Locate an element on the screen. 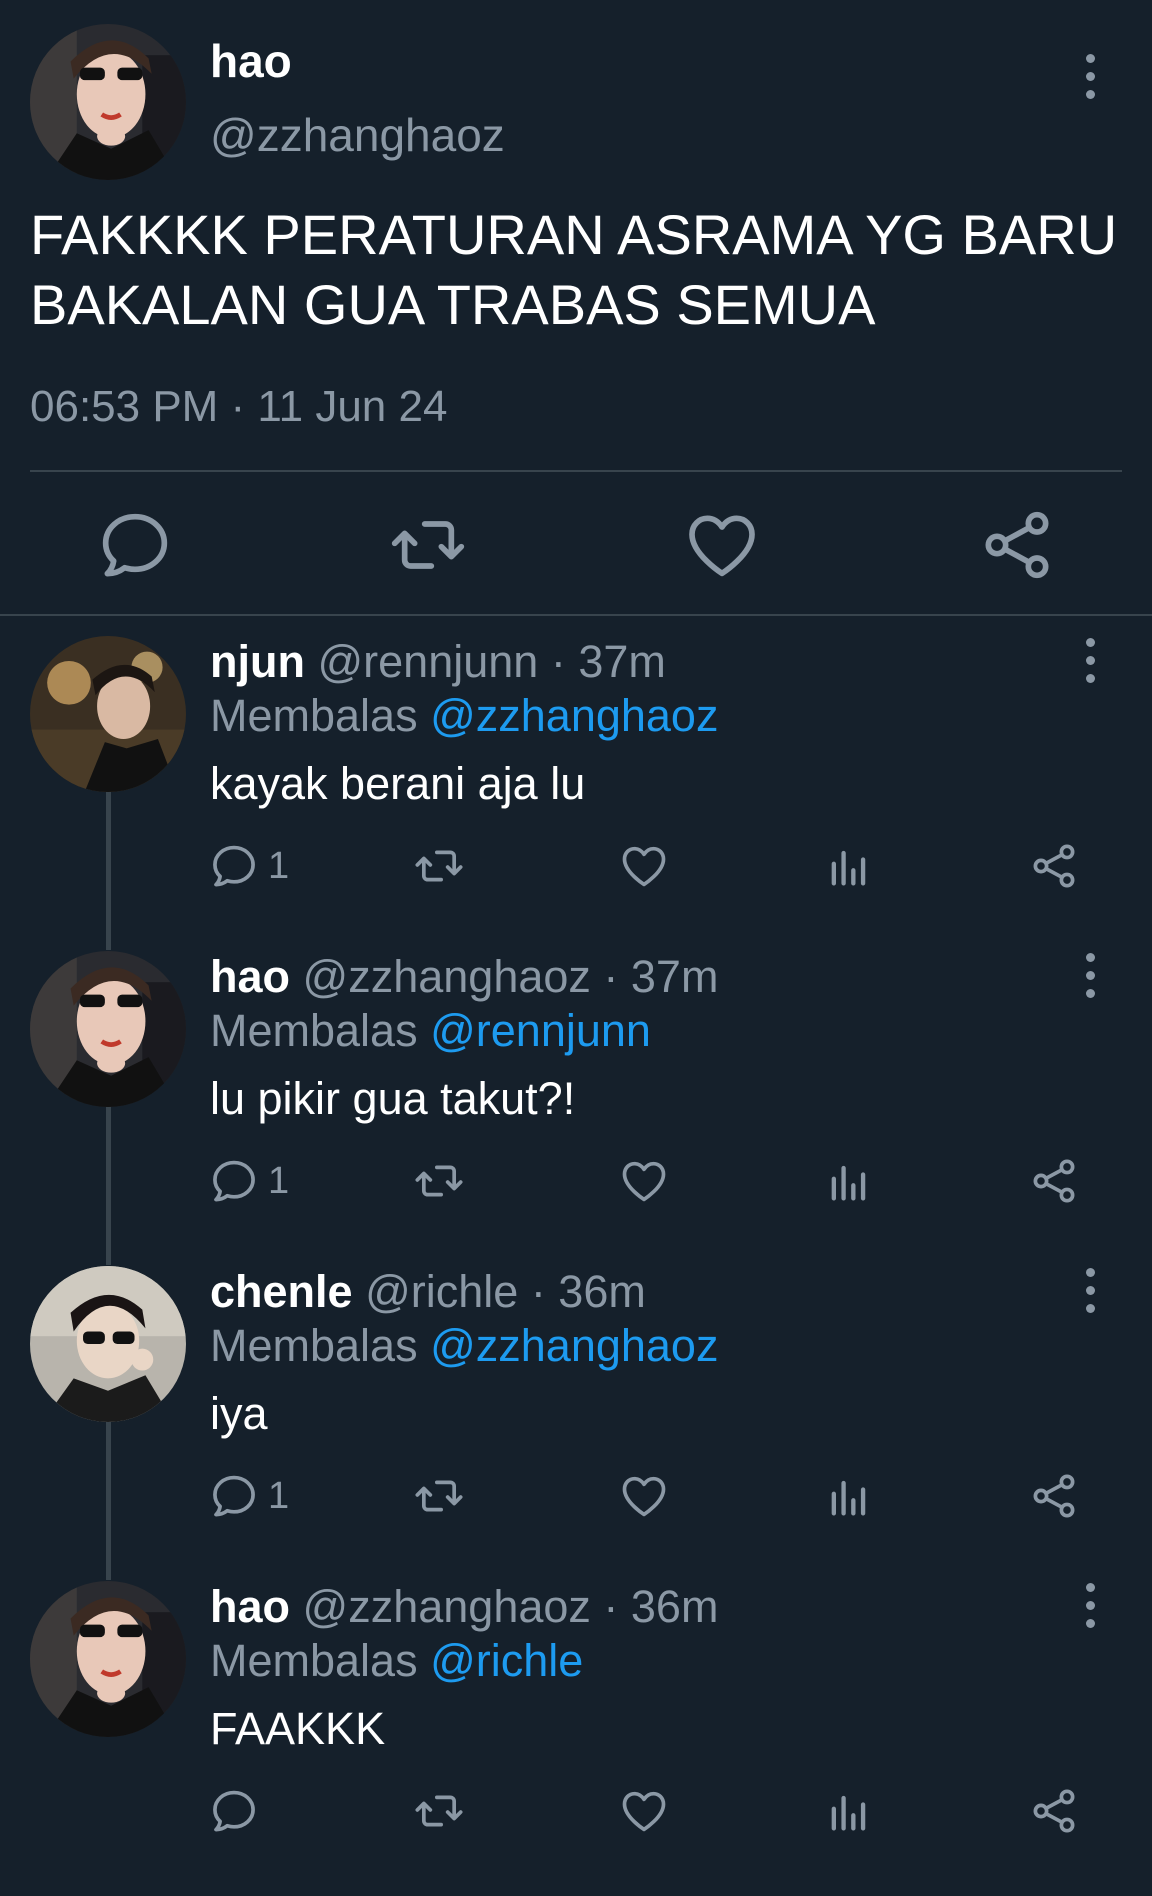 The width and height of the screenshot is (1152, 1896). author-name: chenle is located at coordinates (281, 1291).